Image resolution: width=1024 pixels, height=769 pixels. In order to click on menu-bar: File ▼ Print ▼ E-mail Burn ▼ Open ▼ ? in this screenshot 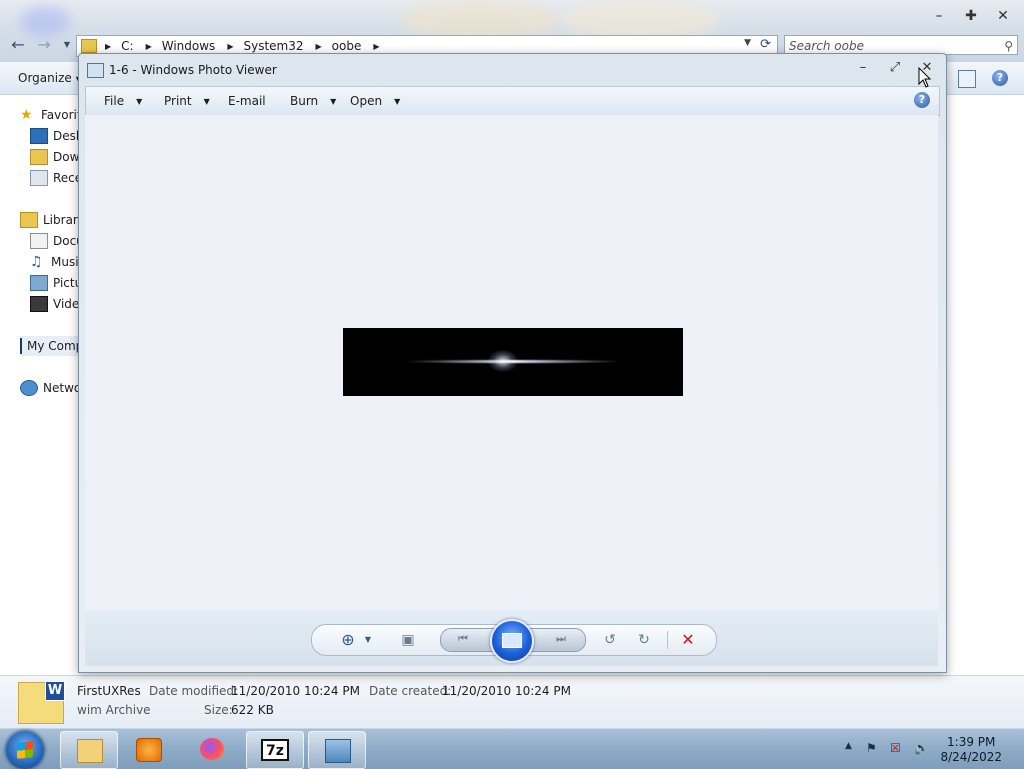, I will do `click(512, 101)`.